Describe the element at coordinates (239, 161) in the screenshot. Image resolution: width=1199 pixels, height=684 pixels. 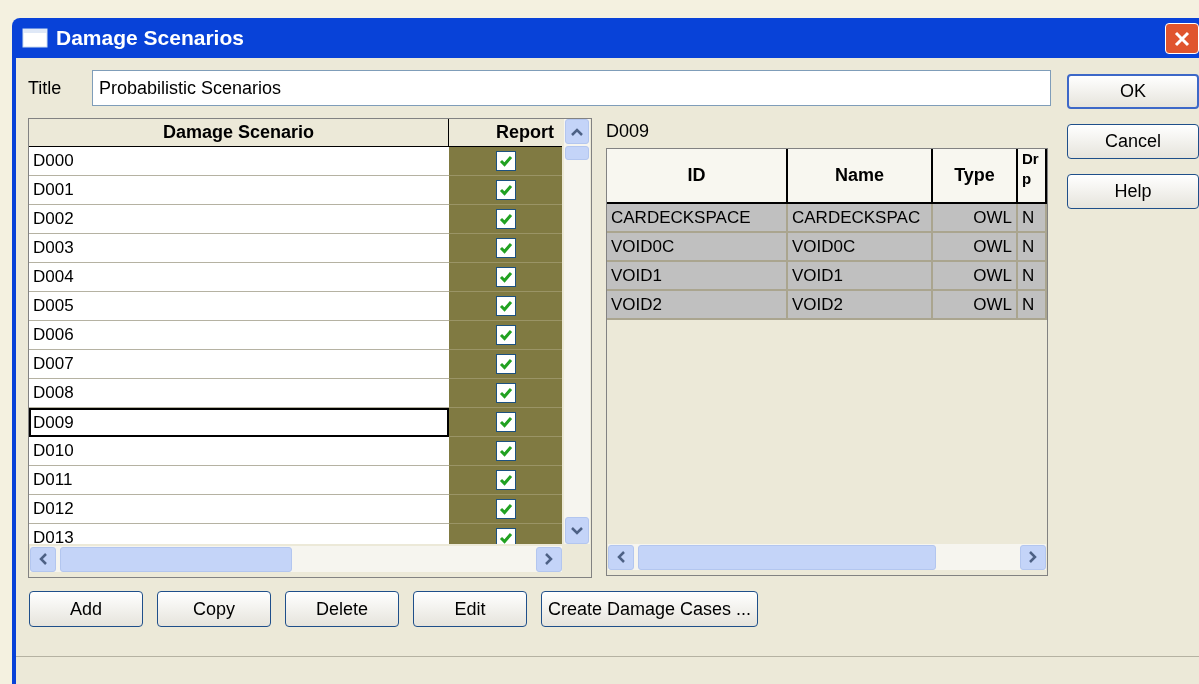
I see `table-cell: D000` at that location.